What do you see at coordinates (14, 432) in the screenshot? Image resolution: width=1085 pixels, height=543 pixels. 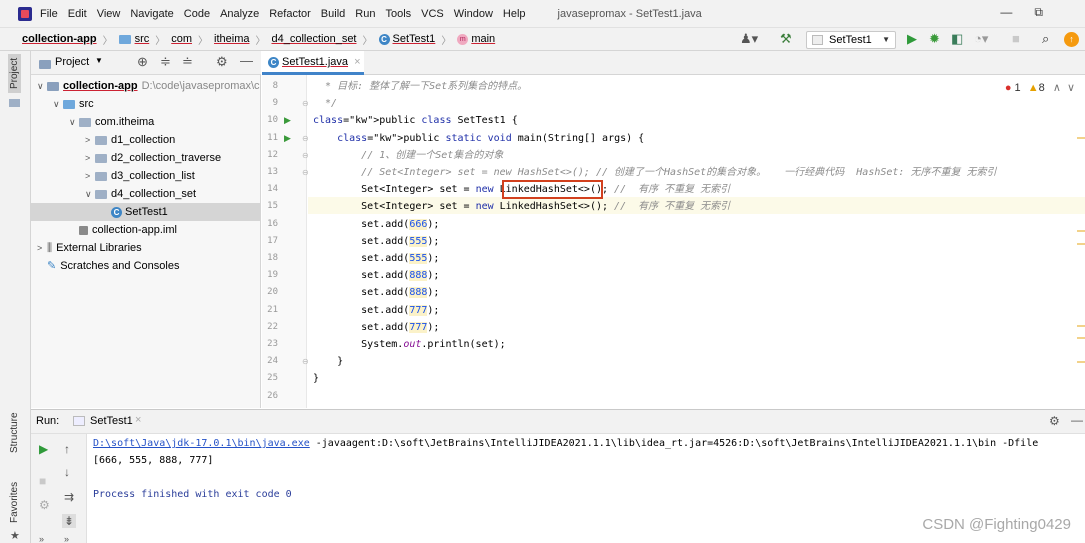 I see `structure-tool-button: Structure` at bounding box center [14, 432].